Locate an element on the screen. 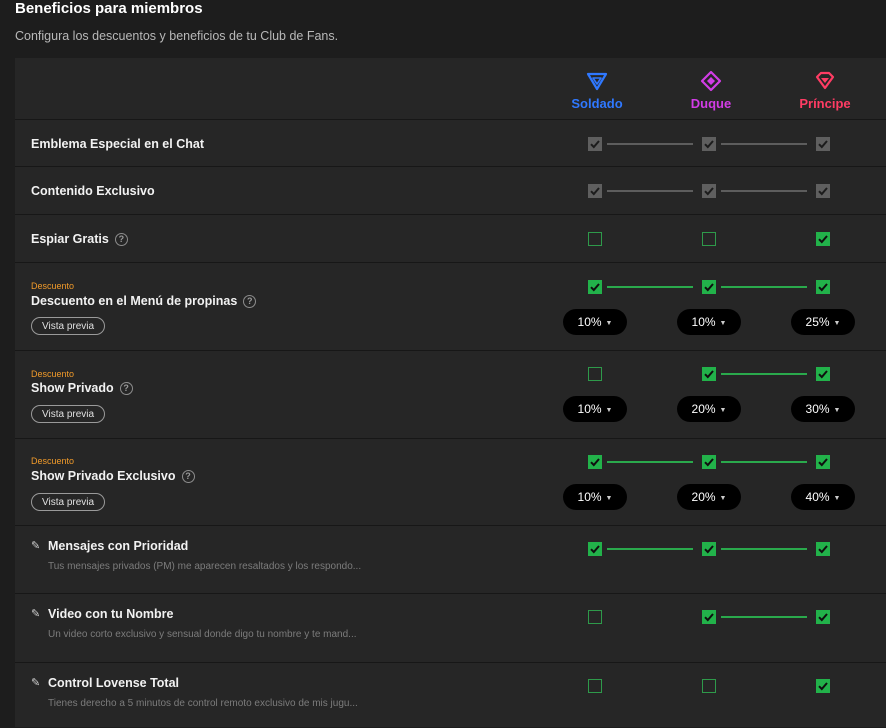 The width and height of the screenshot is (886, 728). benefit-label-text: Descuento en el Menú de propinas is located at coordinates (134, 301).